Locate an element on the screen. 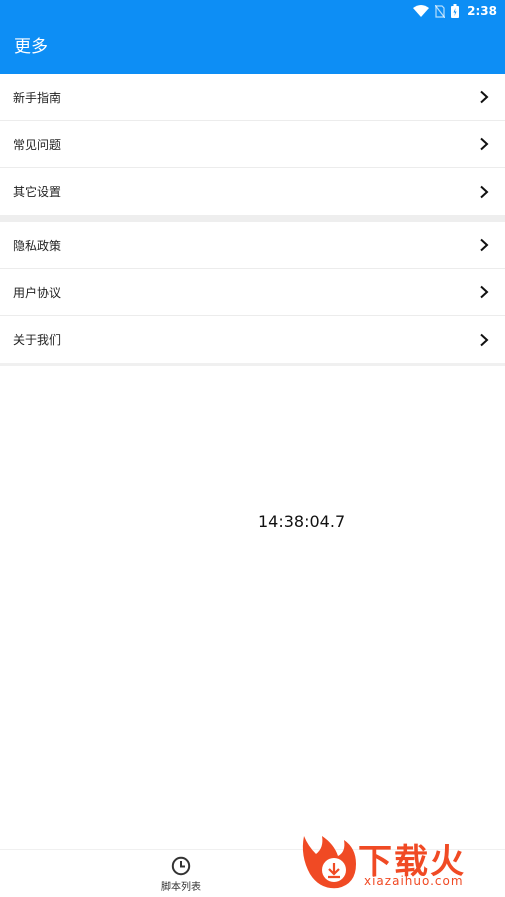  app-bar: 2:38 更多 is located at coordinates (252, 37).